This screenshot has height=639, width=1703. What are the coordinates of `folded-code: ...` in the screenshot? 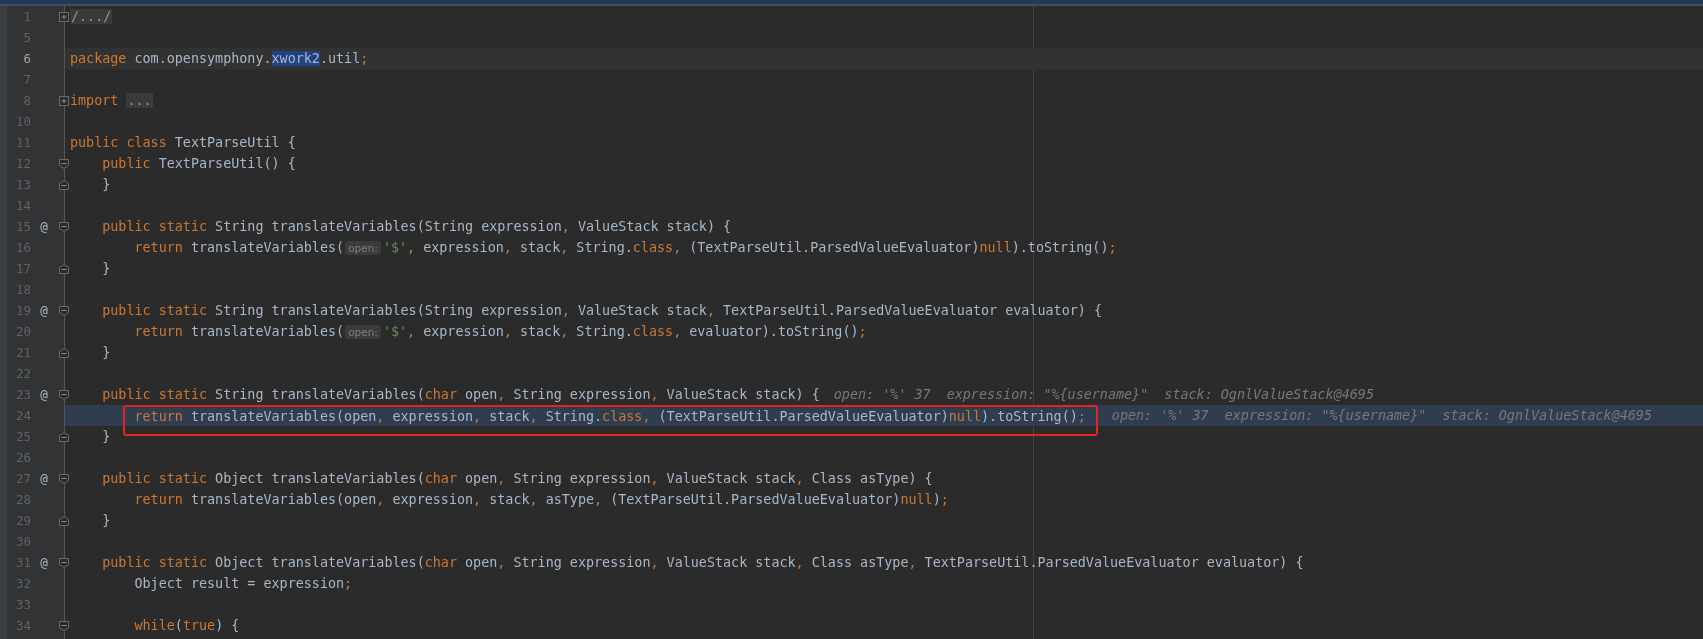 It's located at (139, 100).